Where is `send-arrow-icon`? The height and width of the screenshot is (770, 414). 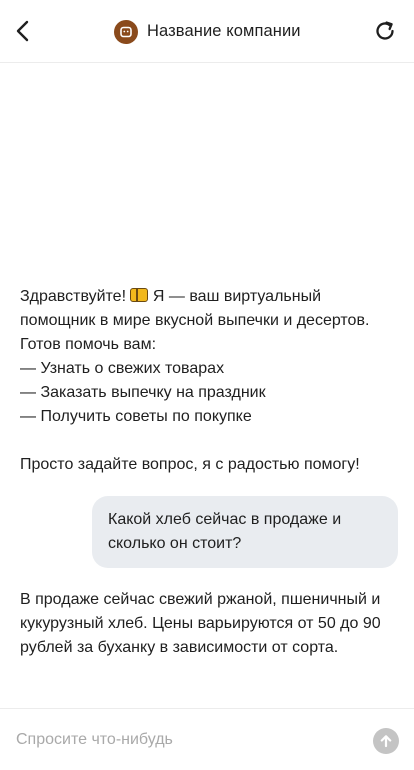
send-arrow-icon is located at coordinates (386, 741).